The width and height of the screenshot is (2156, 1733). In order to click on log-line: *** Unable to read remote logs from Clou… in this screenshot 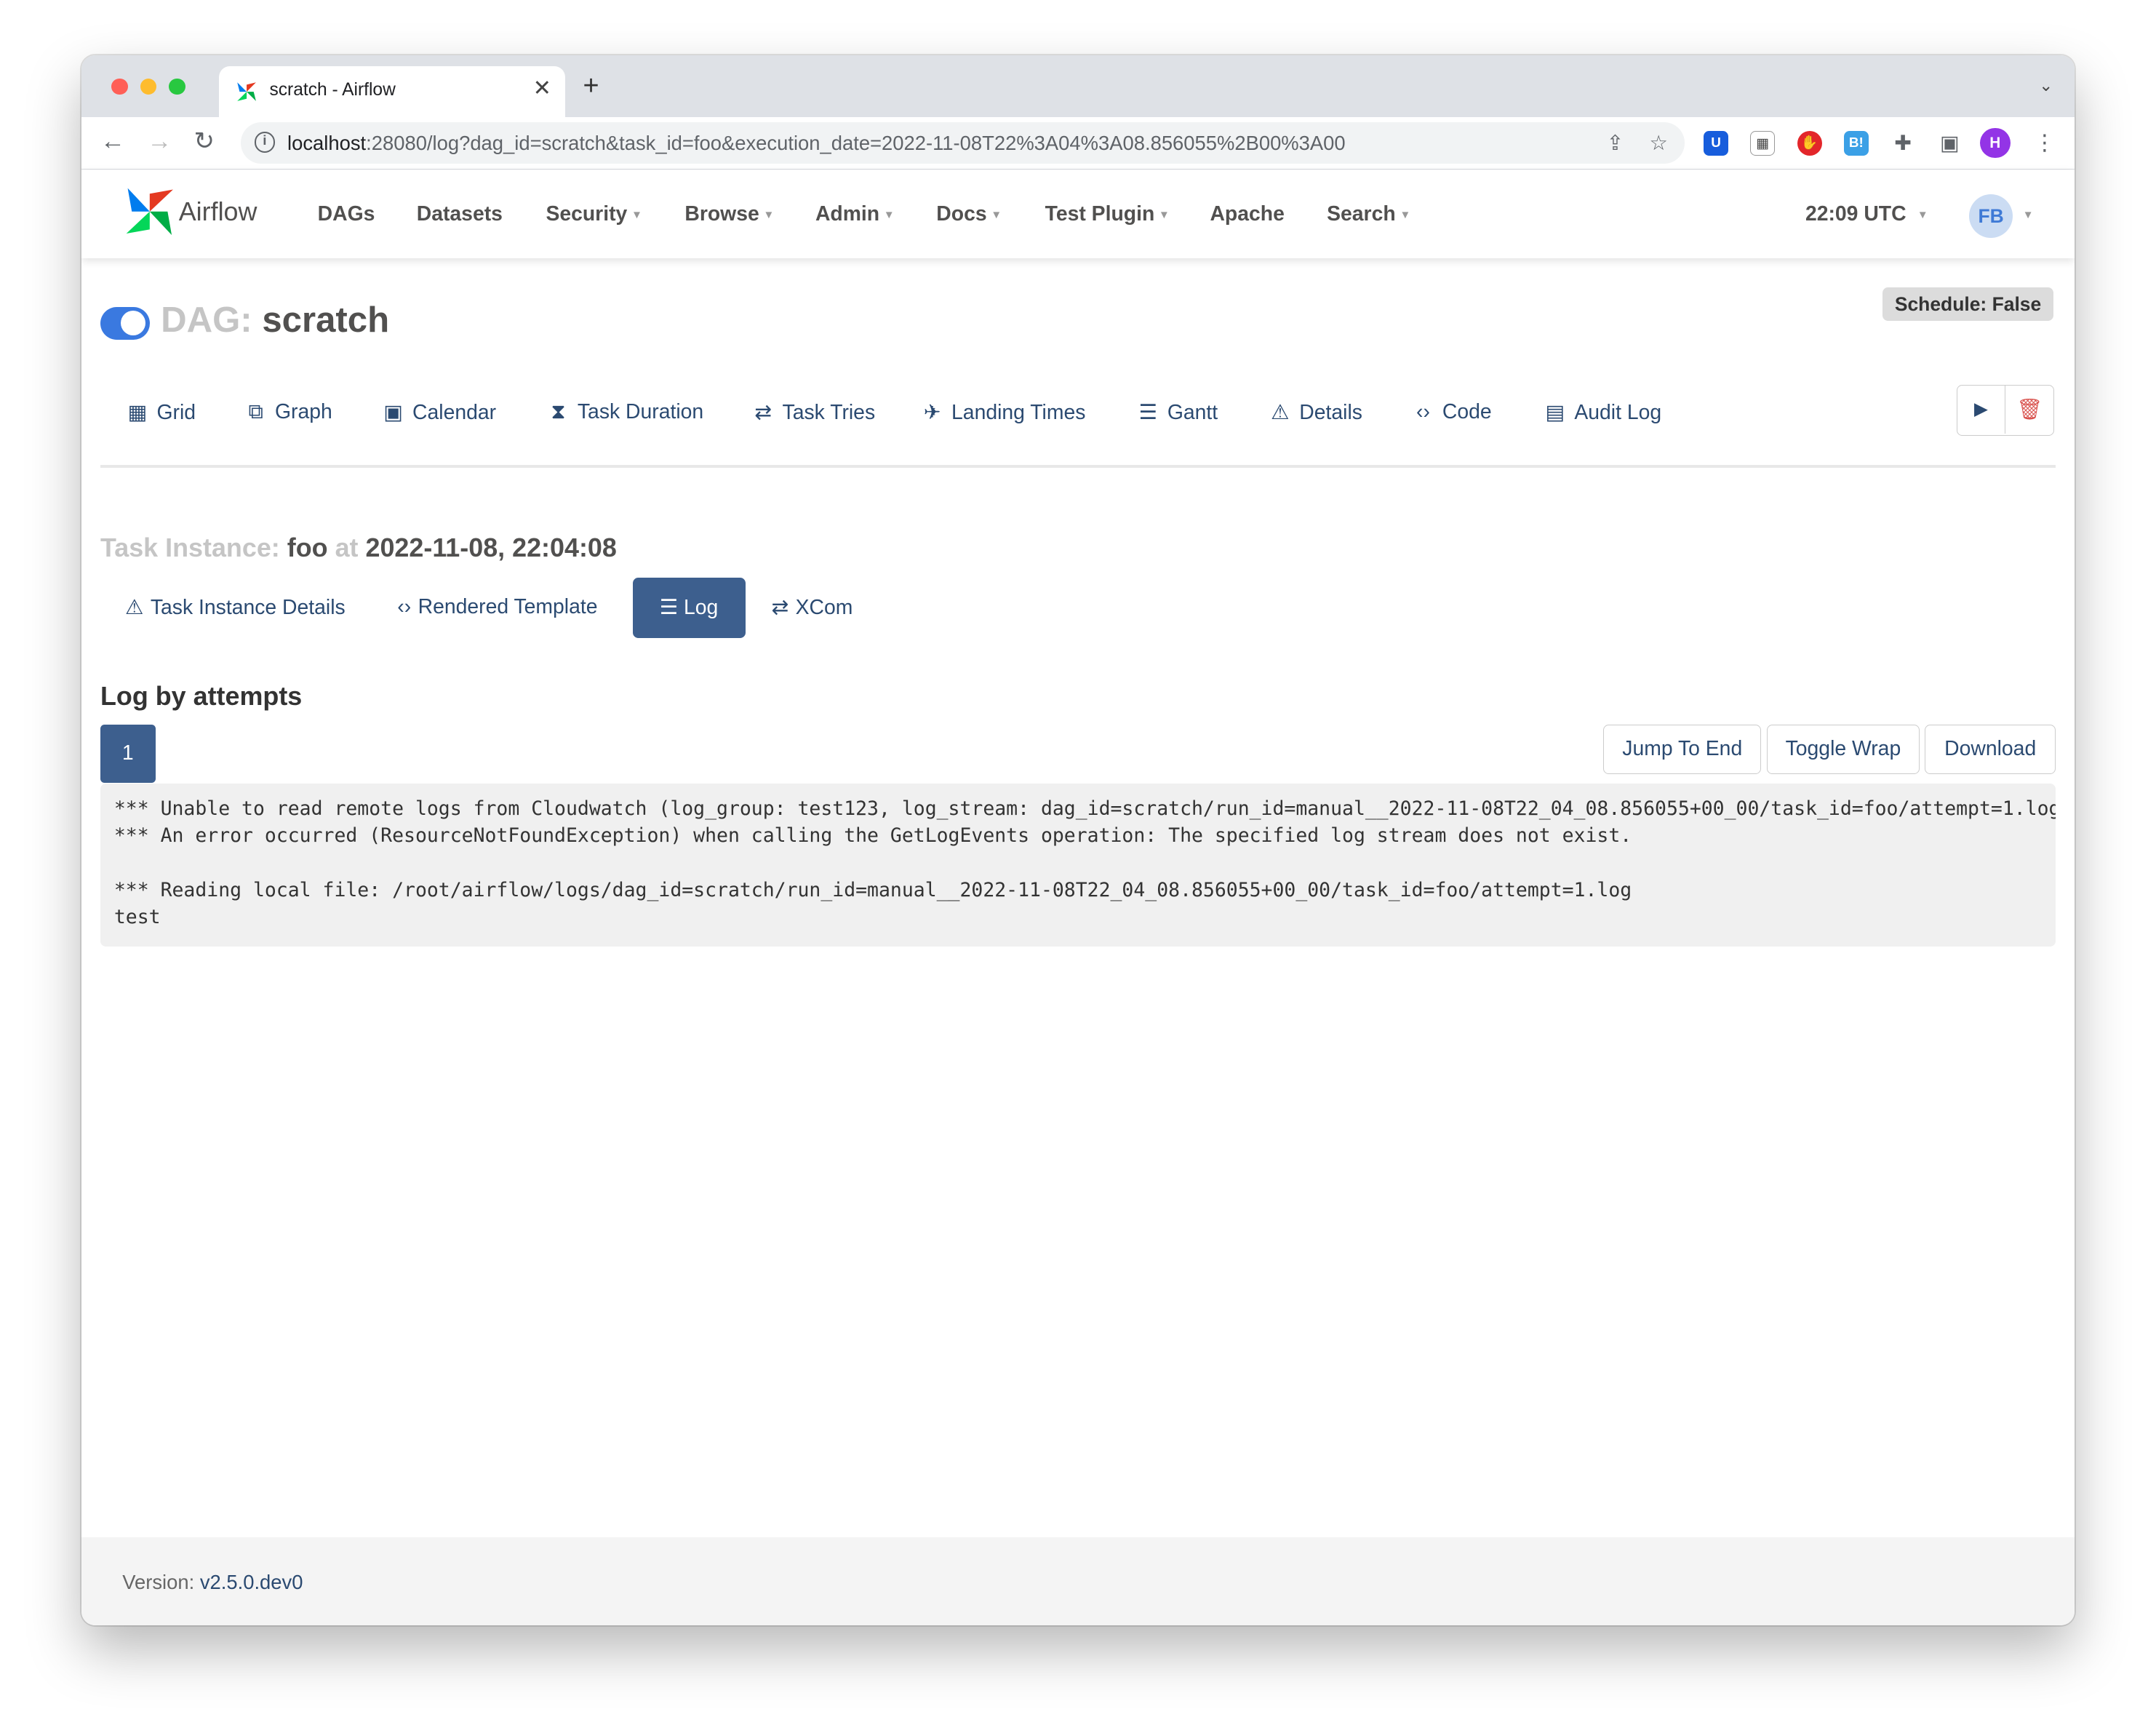, I will do `click(1084, 808)`.